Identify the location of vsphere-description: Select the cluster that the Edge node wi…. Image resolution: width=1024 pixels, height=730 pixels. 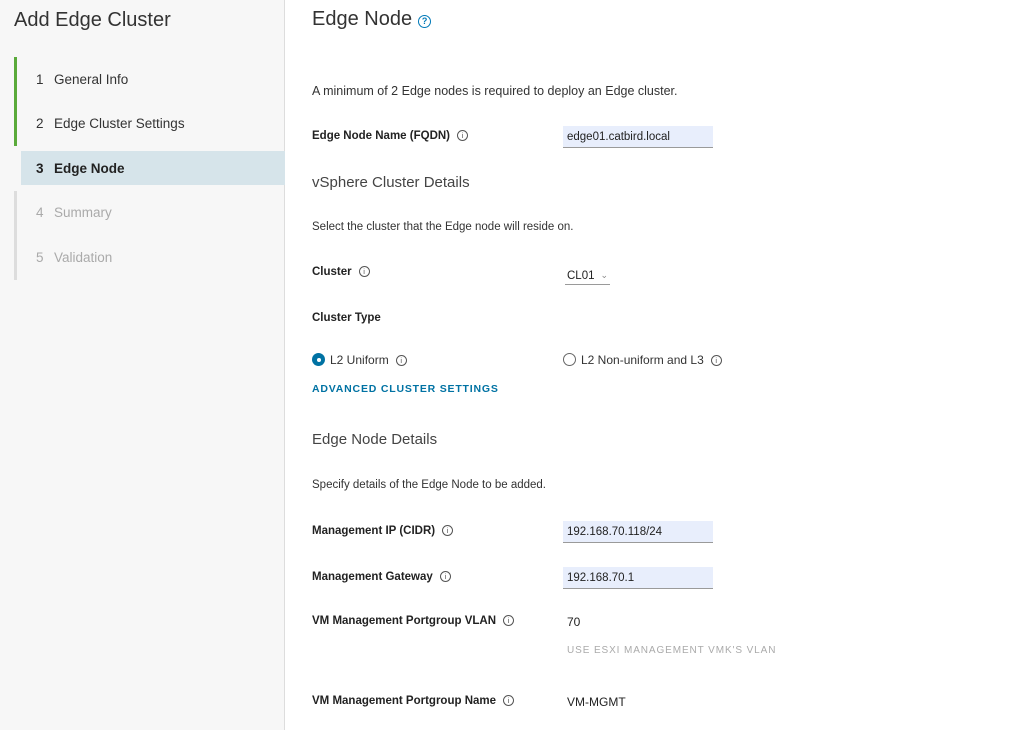
(443, 227).